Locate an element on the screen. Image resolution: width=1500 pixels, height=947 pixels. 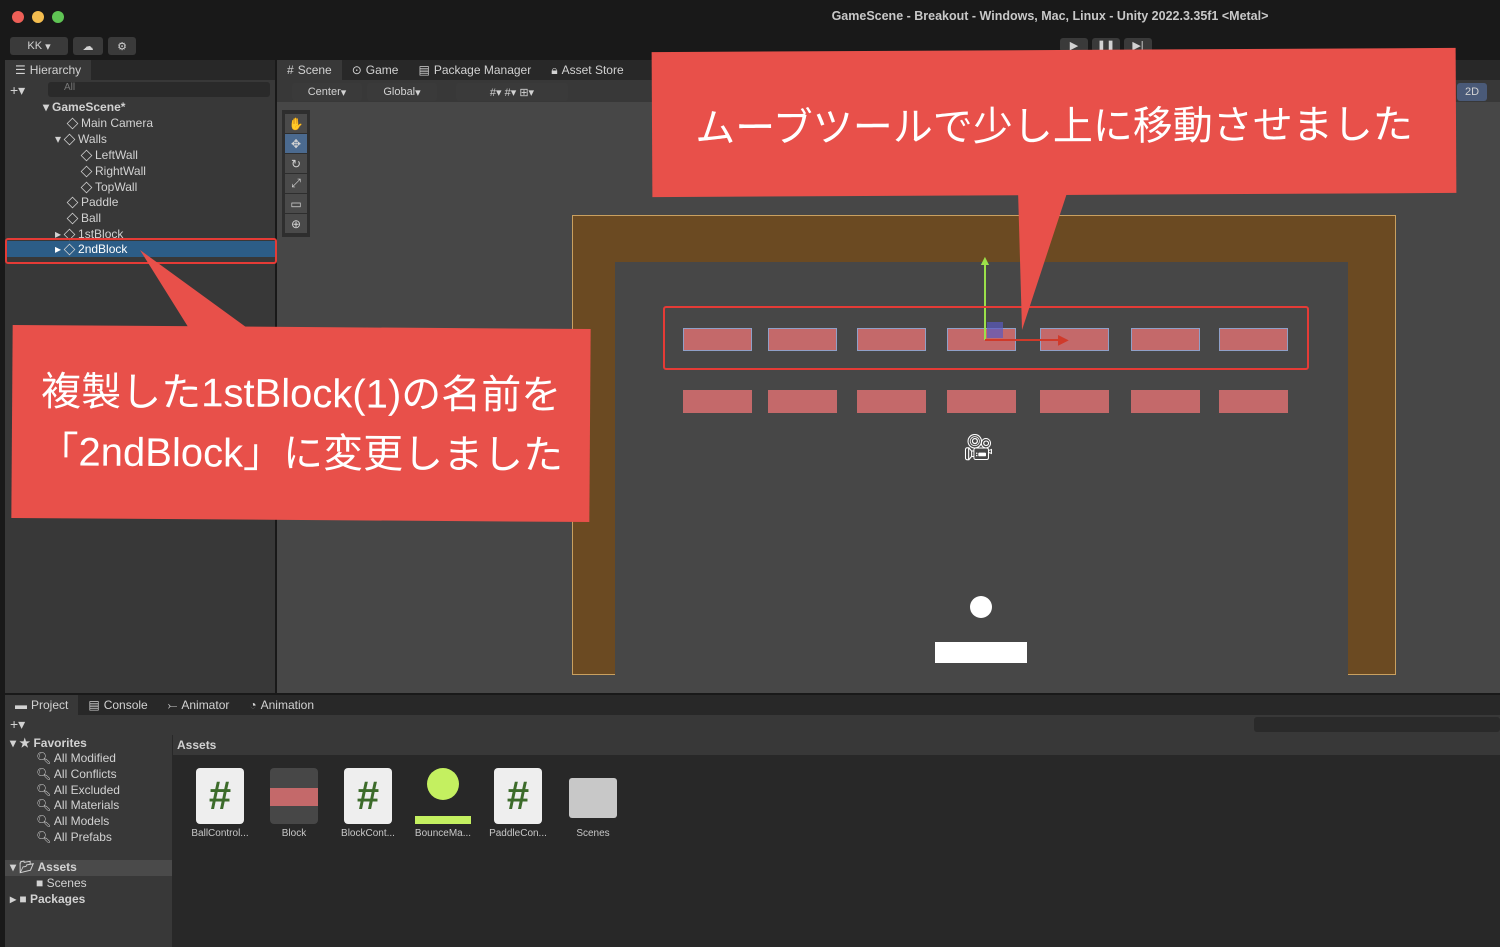
asset-label: Block is located at coordinates (294, 833).